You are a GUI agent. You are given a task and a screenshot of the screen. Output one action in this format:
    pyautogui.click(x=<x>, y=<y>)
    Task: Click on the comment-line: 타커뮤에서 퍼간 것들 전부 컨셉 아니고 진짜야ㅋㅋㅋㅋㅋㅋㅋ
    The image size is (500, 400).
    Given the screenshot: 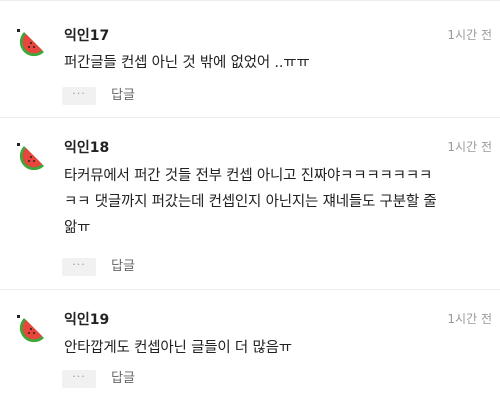 What is the action you would take?
    pyautogui.click(x=248, y=176)
    